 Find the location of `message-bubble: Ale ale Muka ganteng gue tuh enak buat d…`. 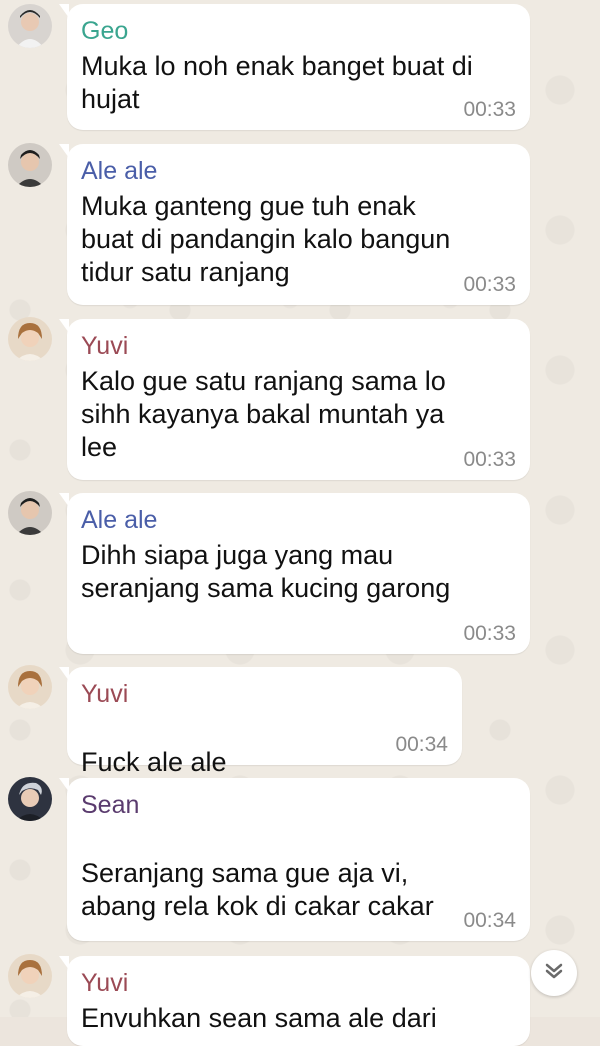

message-bubble: Ale ale Muka ganteng gue tuh enak buat d… is located at coordinates (294, 224).